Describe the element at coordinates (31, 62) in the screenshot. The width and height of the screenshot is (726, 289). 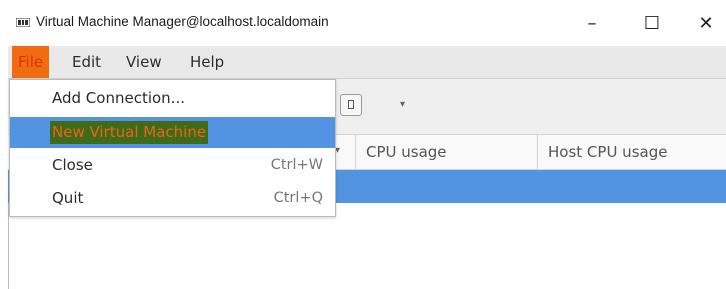
I see `menu-file: File` at that location.